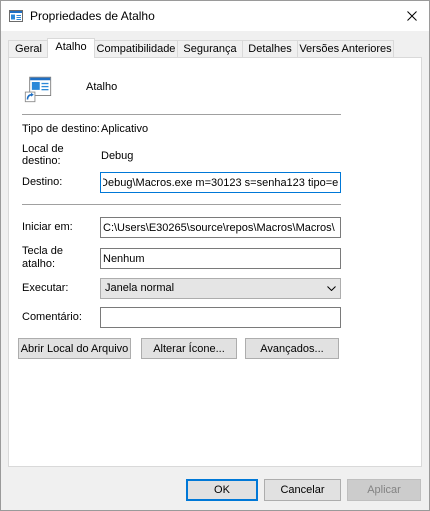 The image size is (430, 511). I want to click on chevron-down-icon, so click(331, 288).